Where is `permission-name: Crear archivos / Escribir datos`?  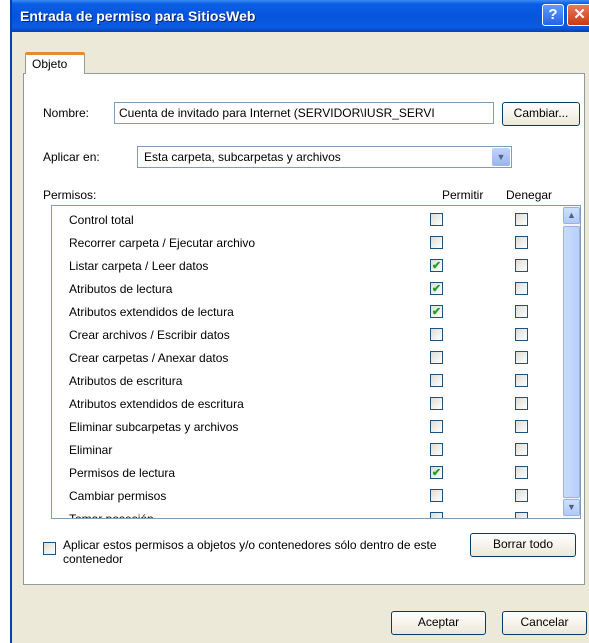 permission-name: Crear archivos / Escribir datos is located at coordinates (149, 335).